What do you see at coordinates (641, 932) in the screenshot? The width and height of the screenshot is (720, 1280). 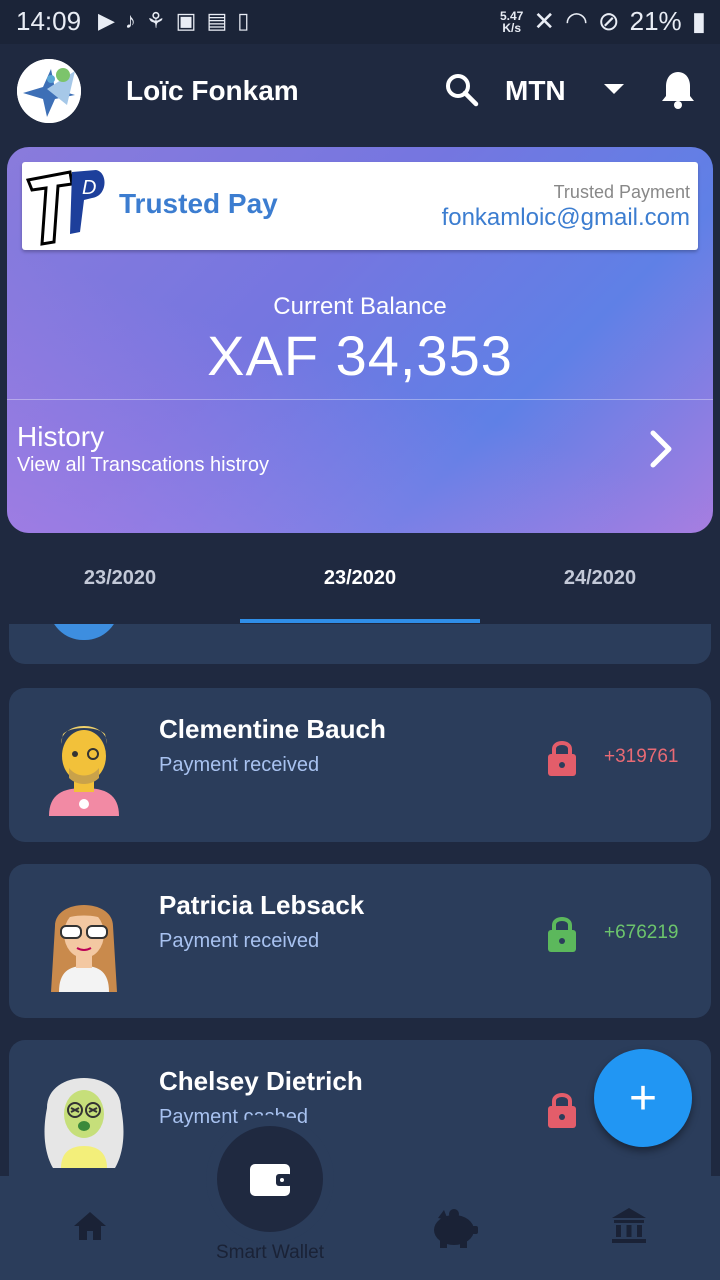 I see `transaction-amount: +676219` at bounding box center [641, 932].